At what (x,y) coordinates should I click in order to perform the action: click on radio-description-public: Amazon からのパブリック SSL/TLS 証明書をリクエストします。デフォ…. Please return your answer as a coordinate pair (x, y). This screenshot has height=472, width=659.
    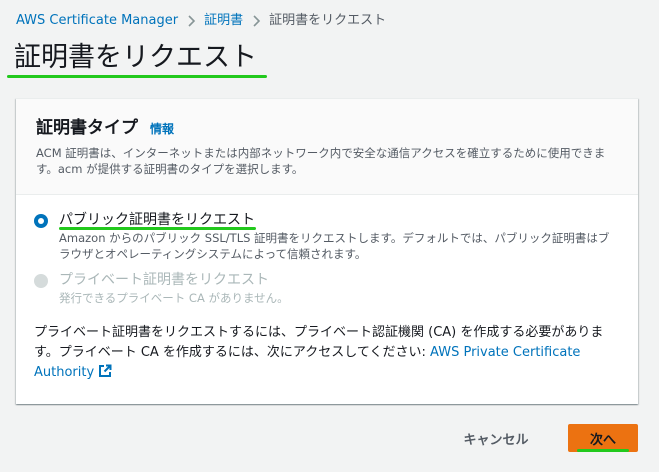
    Looking at the image, I should click on (334, 246).